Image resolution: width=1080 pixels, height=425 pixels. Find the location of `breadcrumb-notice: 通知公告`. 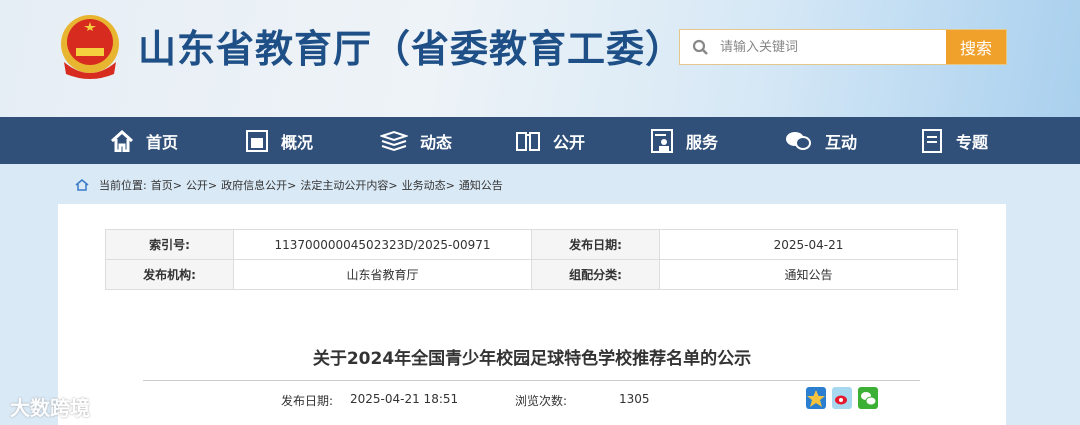

breadcrumb-notice: 通知公告 is located at coordinates (481, 185).